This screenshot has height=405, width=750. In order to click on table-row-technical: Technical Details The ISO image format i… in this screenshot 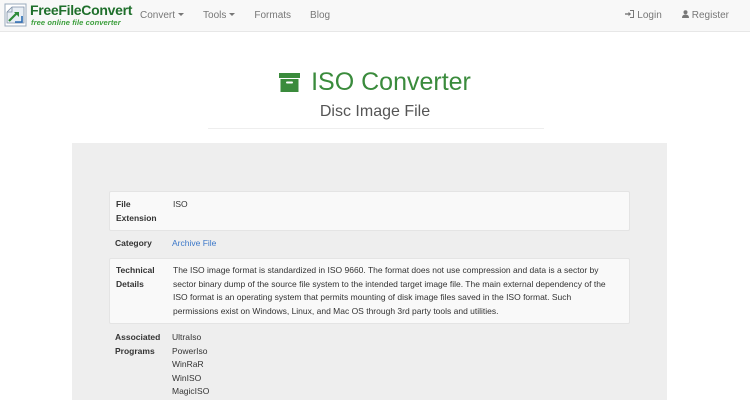, I will do `click(369, 291)`.